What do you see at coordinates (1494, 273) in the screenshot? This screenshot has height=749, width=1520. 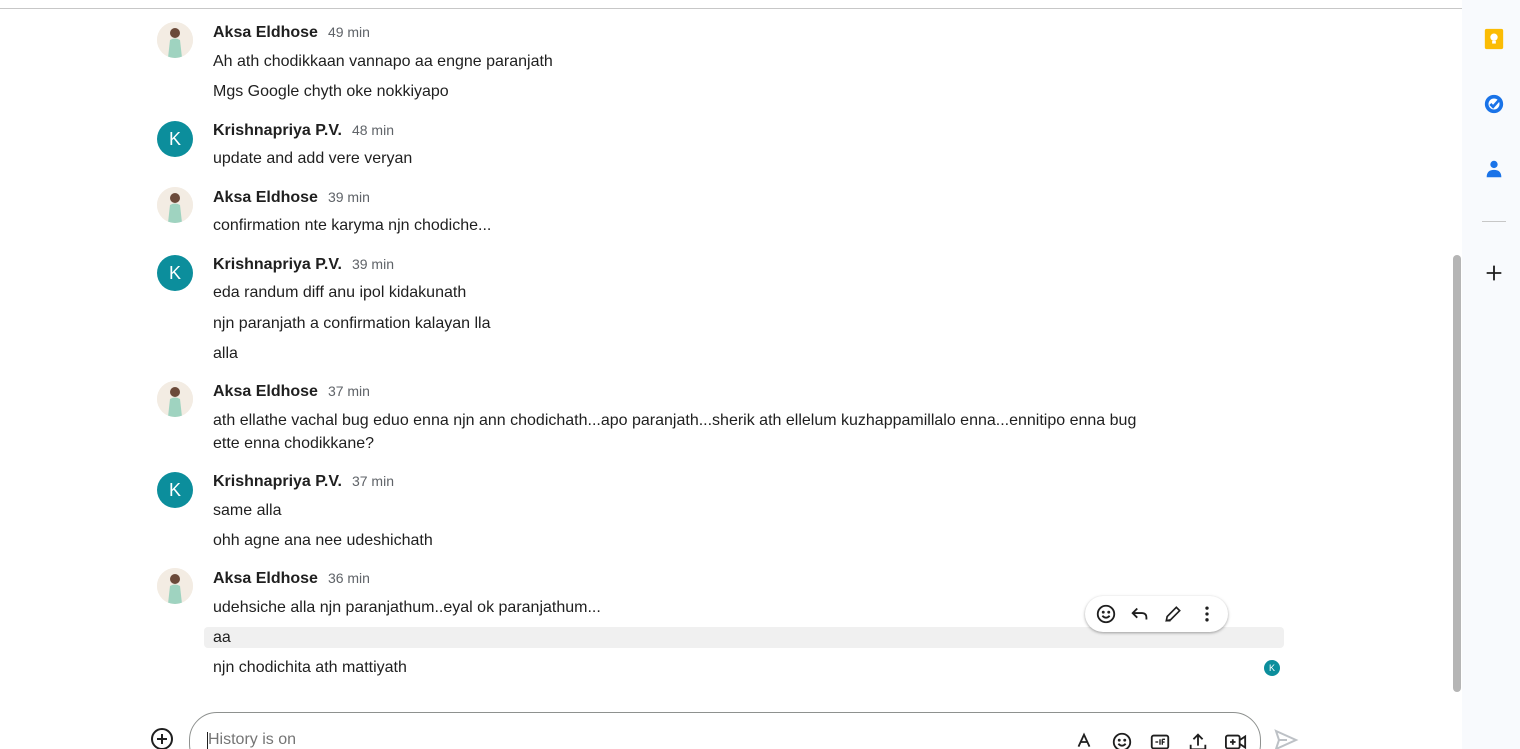 I see `add-icon` at bounding box center [1494, 273].